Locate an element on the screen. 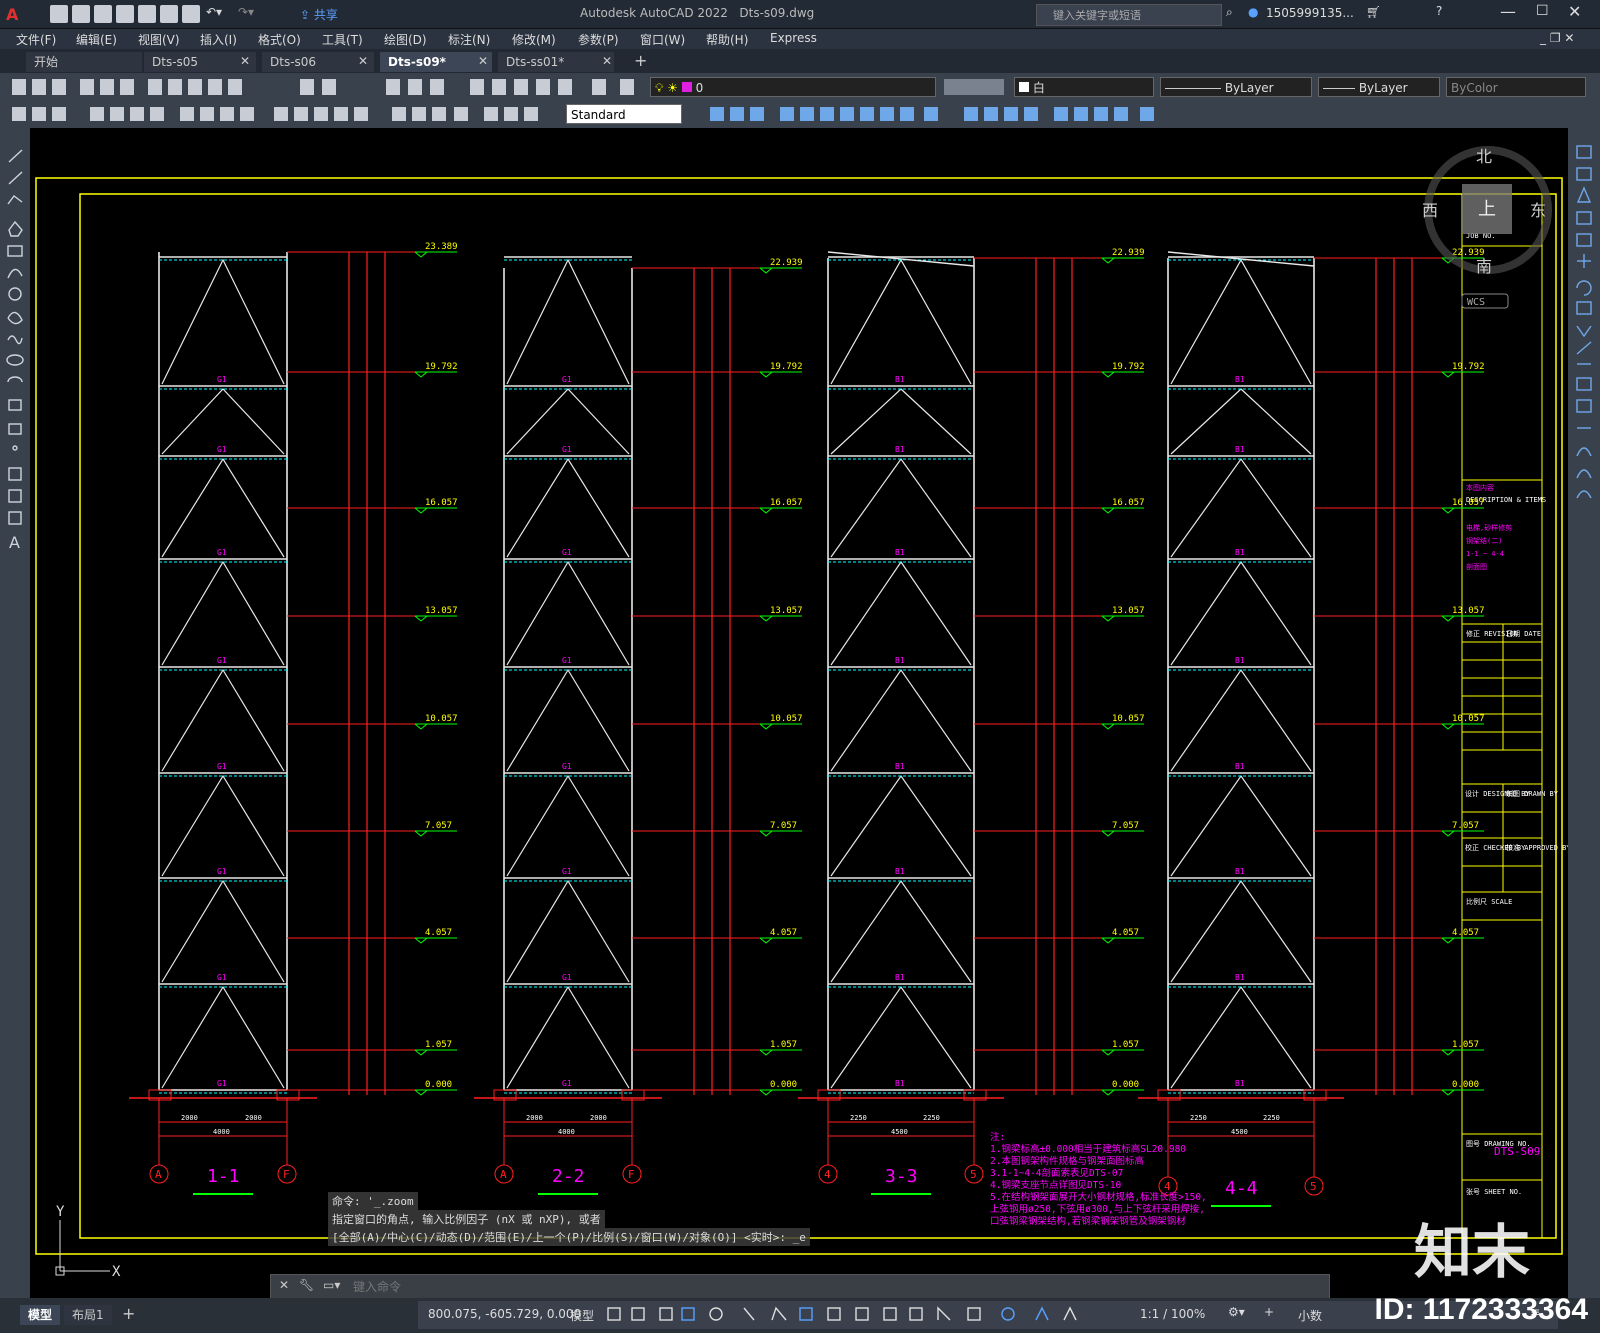  maximize-icon: ☐ is located at coordinates (1542, 11).